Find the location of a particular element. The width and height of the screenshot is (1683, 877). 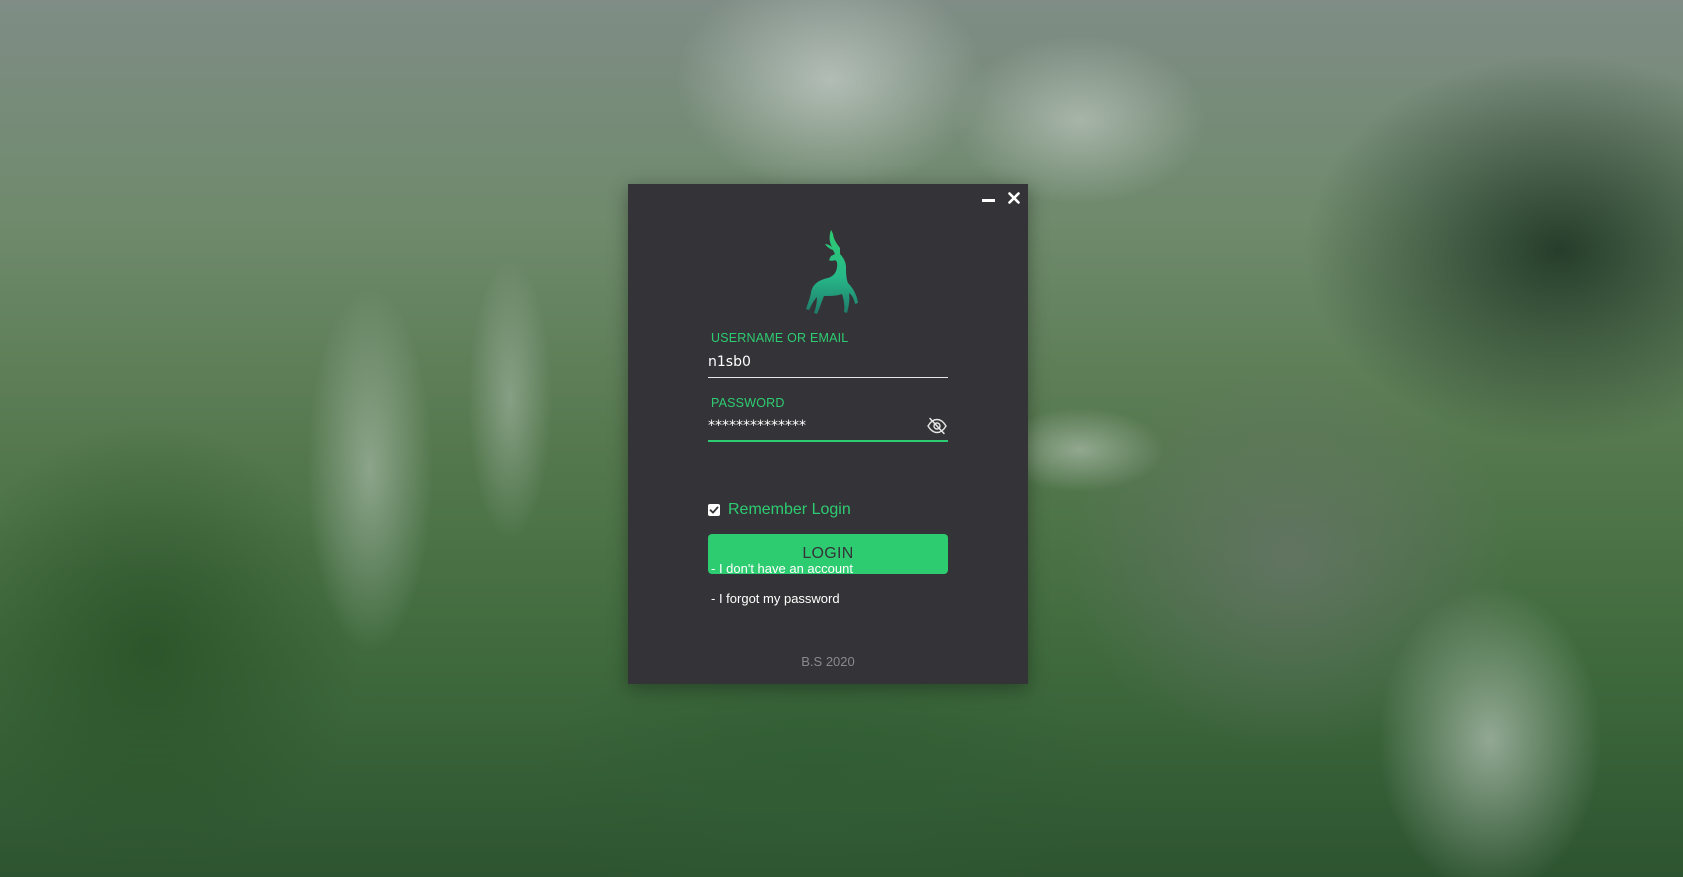

minimize-button is located at coordinates (988, 198).